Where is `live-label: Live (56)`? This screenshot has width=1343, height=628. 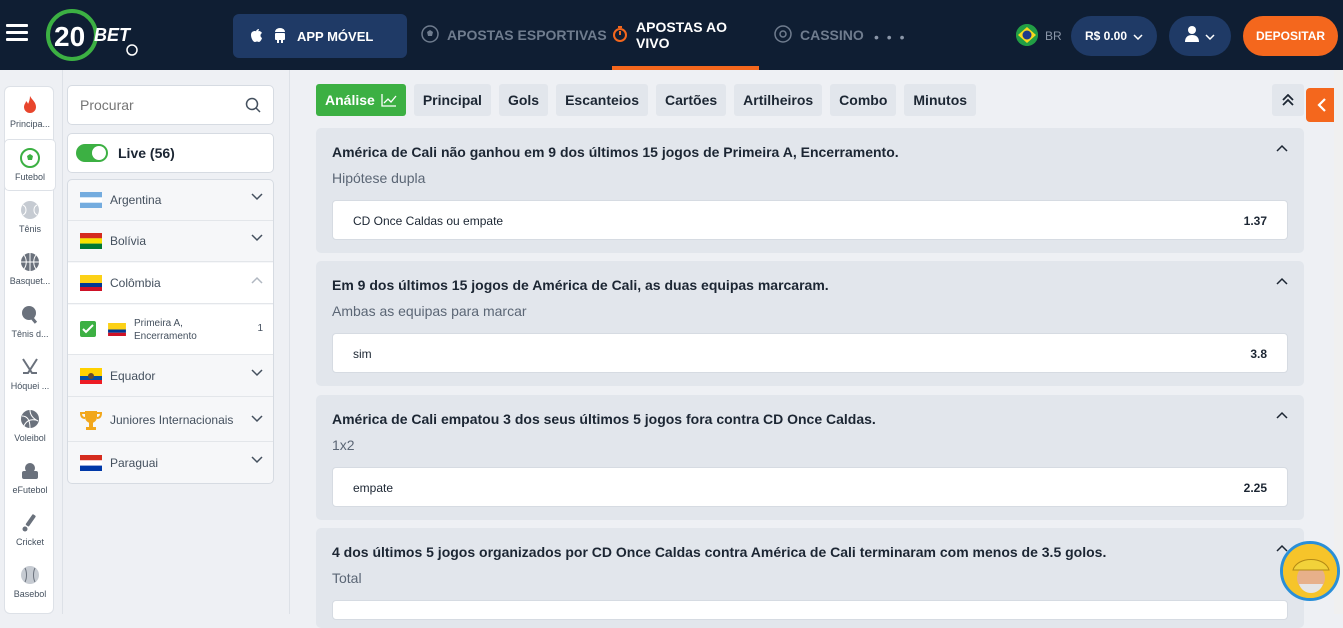
live-label: Live (56) is located at coordinates (146, 153).